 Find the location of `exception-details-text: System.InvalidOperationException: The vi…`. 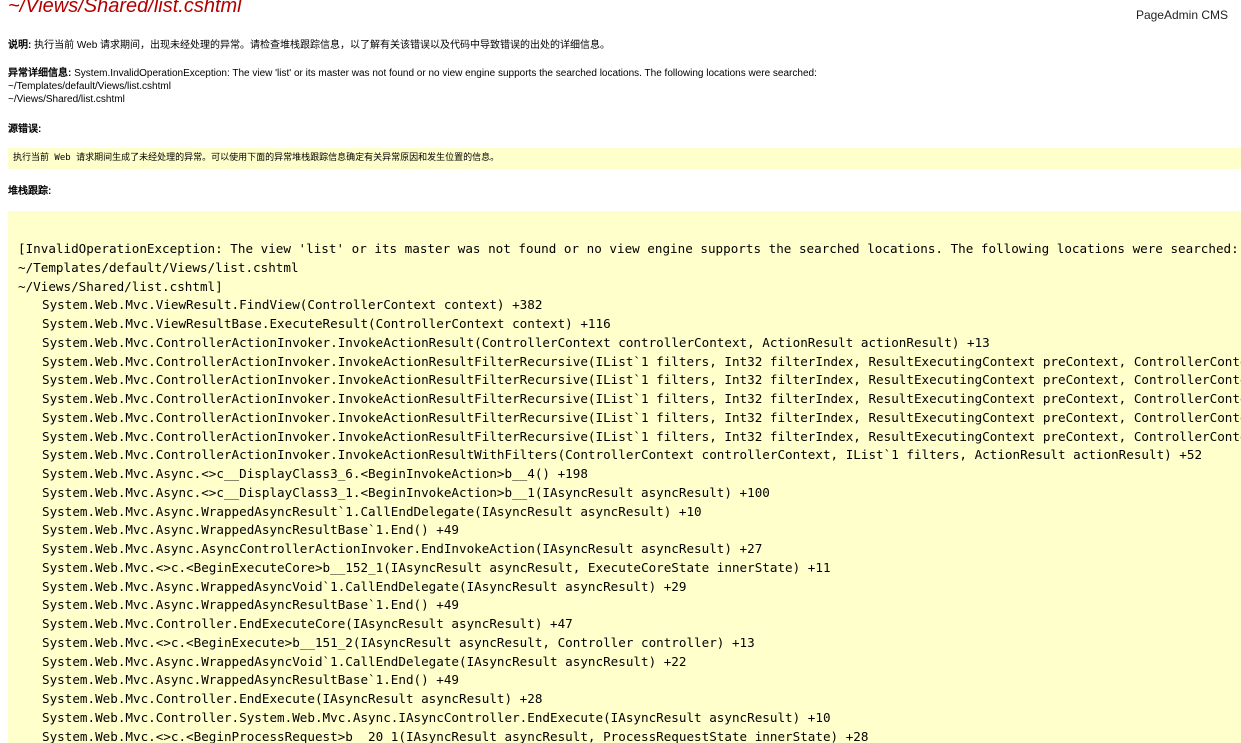

exception-details-text: System.InvalidOperationException: The vi… is located at coordinates (444, 73).